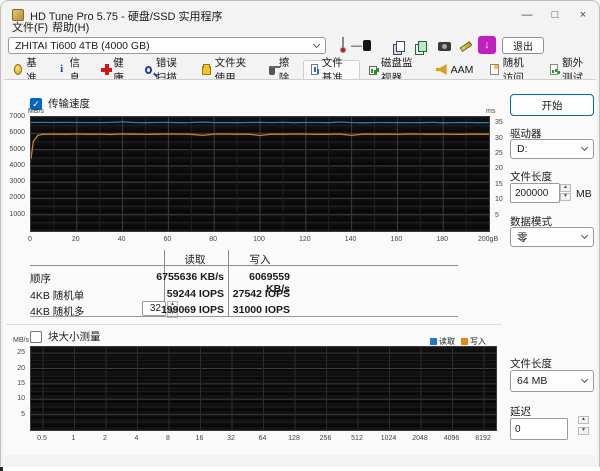 Image resolution: width=600 pixels, height=471 pixels. What do you see at coordinates (17, 149) in the screenshot?
I see `tick-label: 5000` at bounding box center [17, 149].